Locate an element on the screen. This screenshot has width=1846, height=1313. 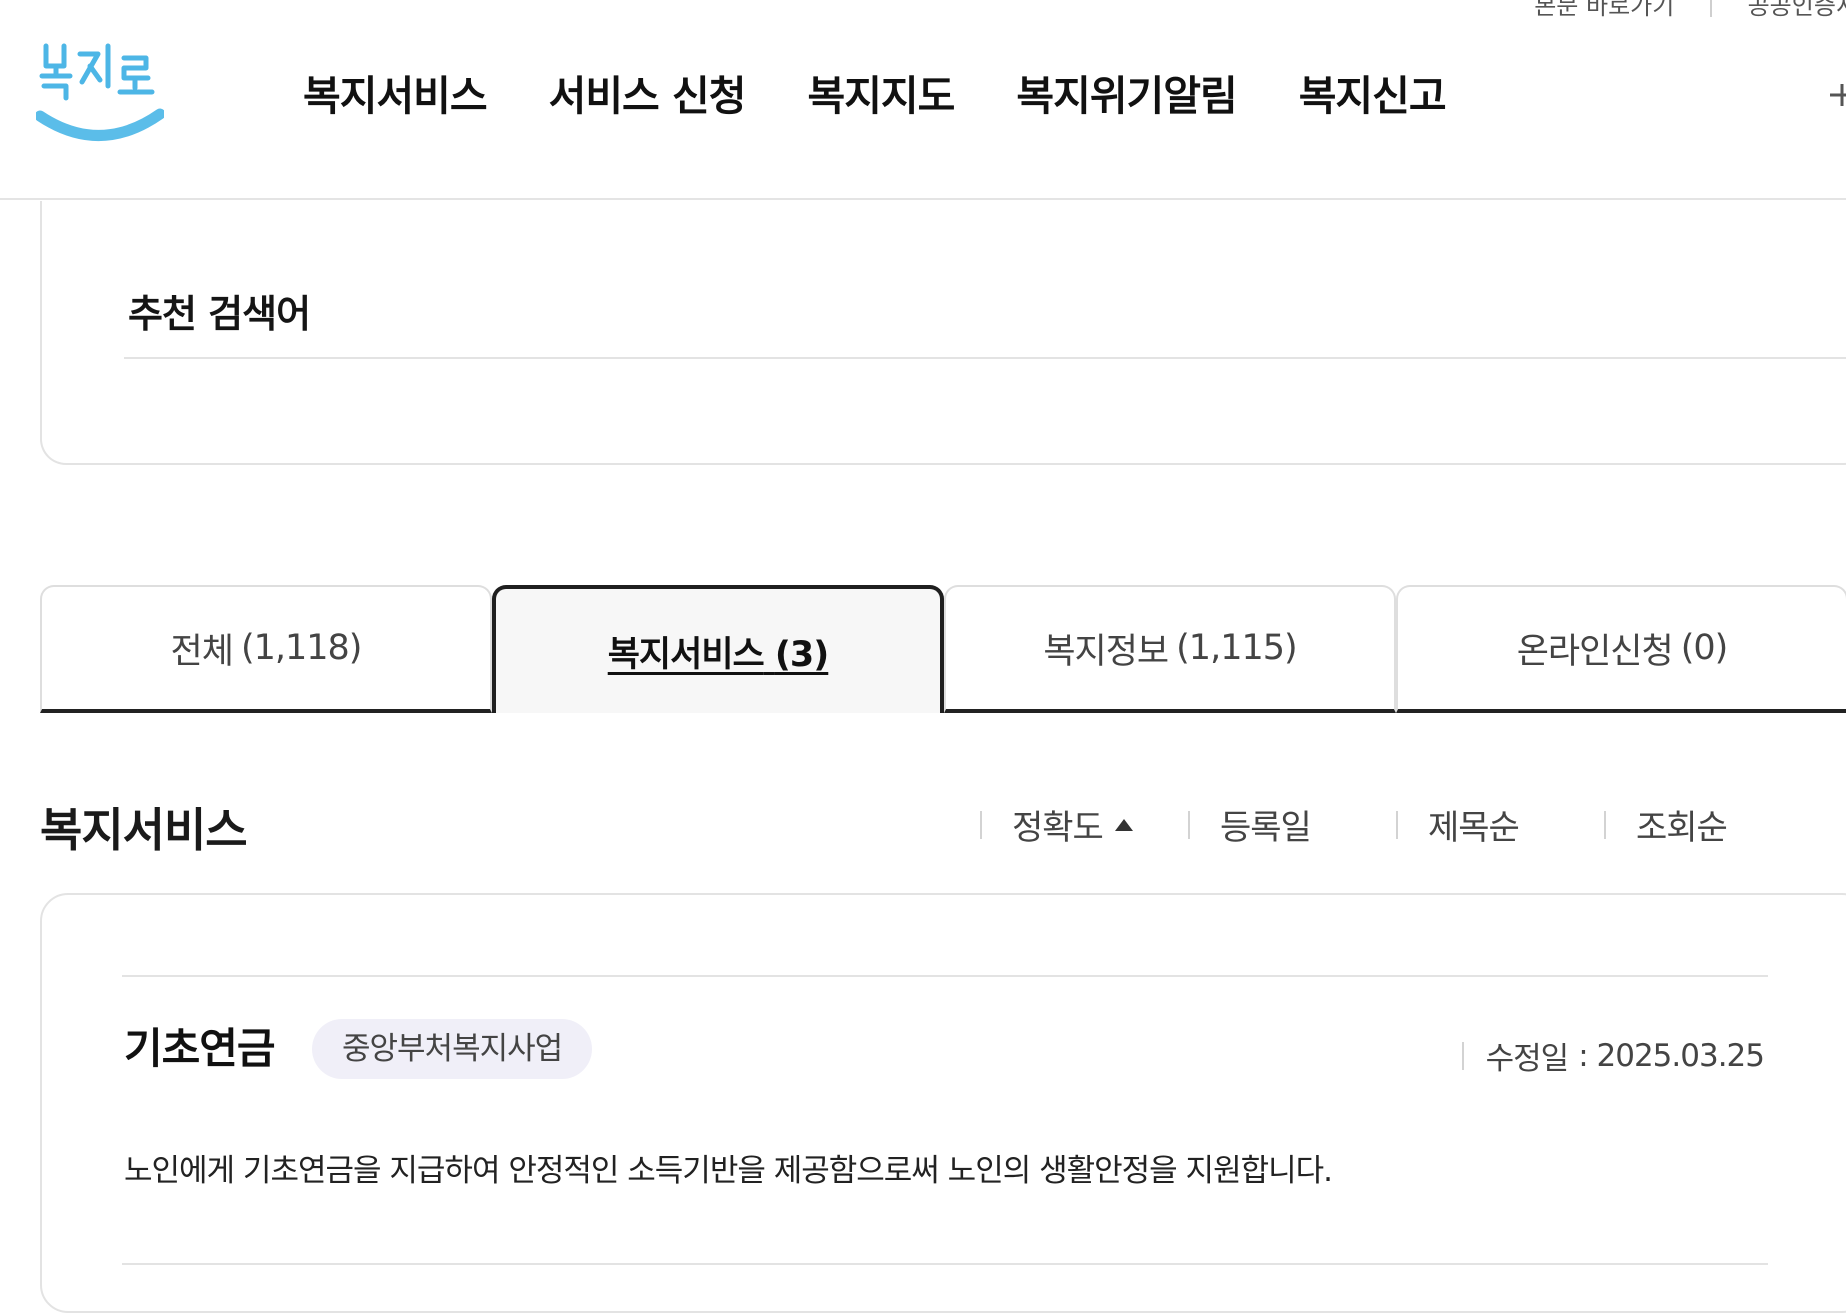
tab-all: 전체 (1,118) is located at coordinates (266, 649).